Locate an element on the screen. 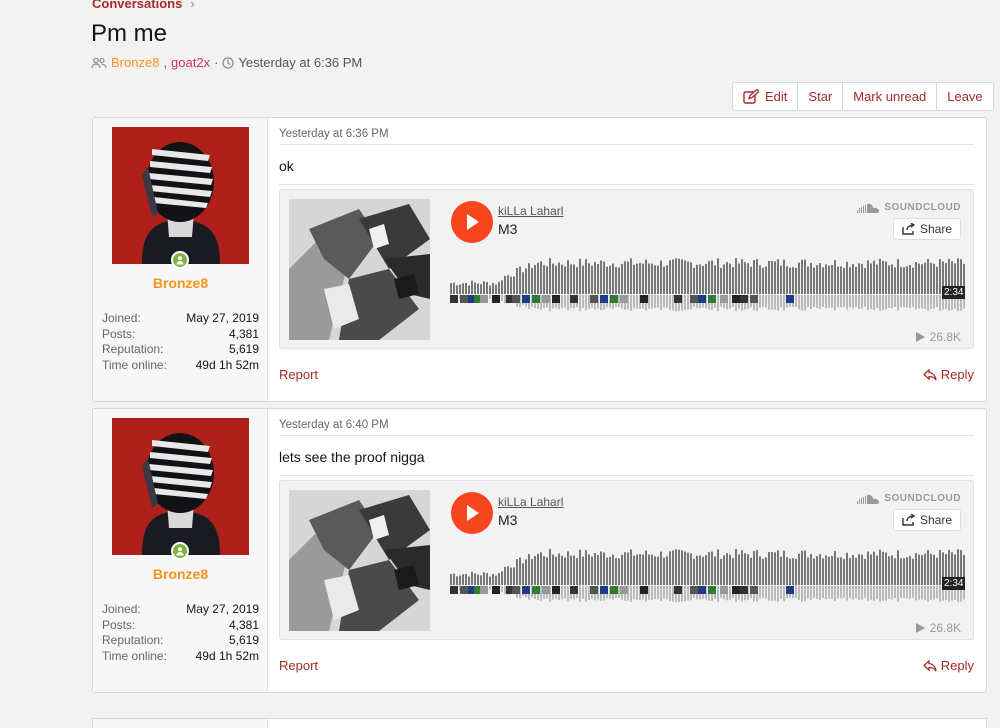  leave-button: Leave is located at coordinates (964, 96).